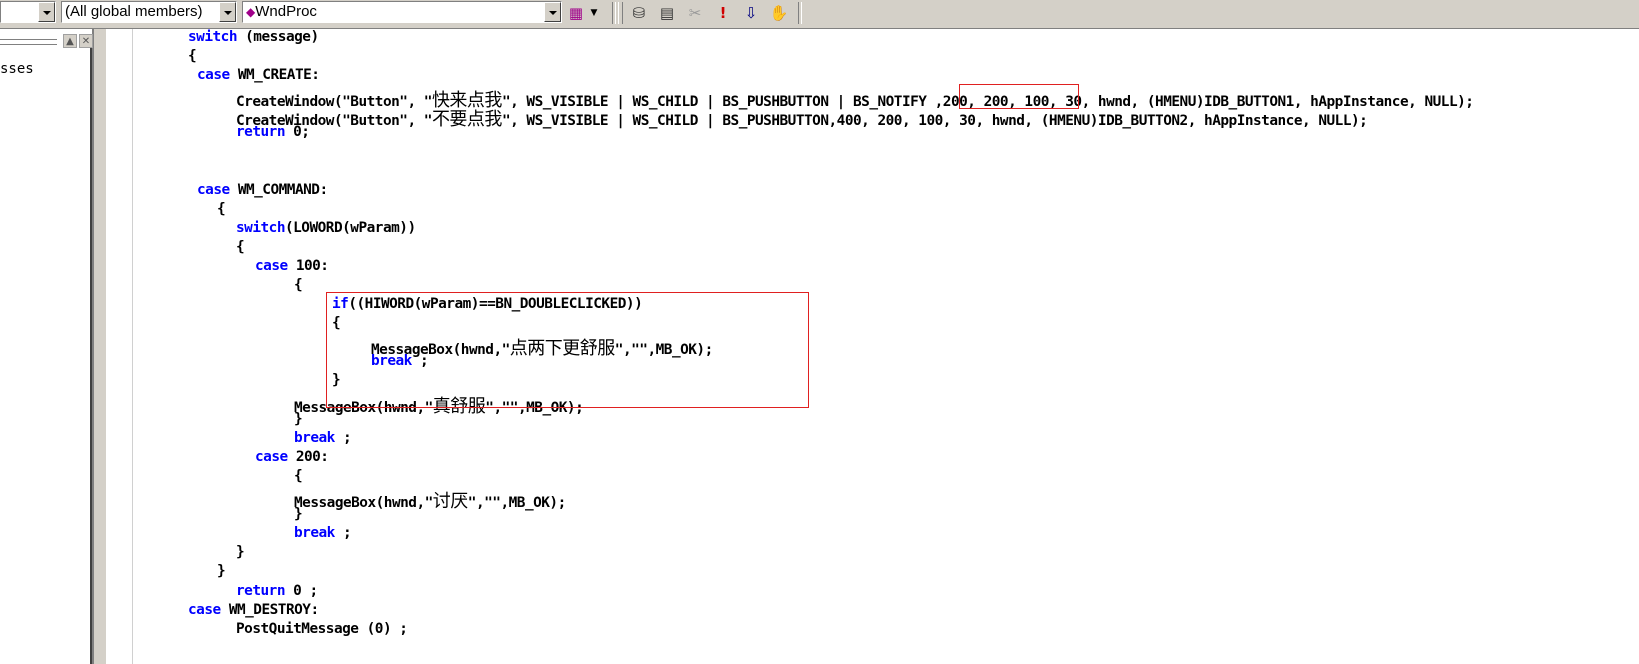  Describe the element at coordinates (552, 12) in the screenshot. I see `function-combo-dropdown-icon` at that location.